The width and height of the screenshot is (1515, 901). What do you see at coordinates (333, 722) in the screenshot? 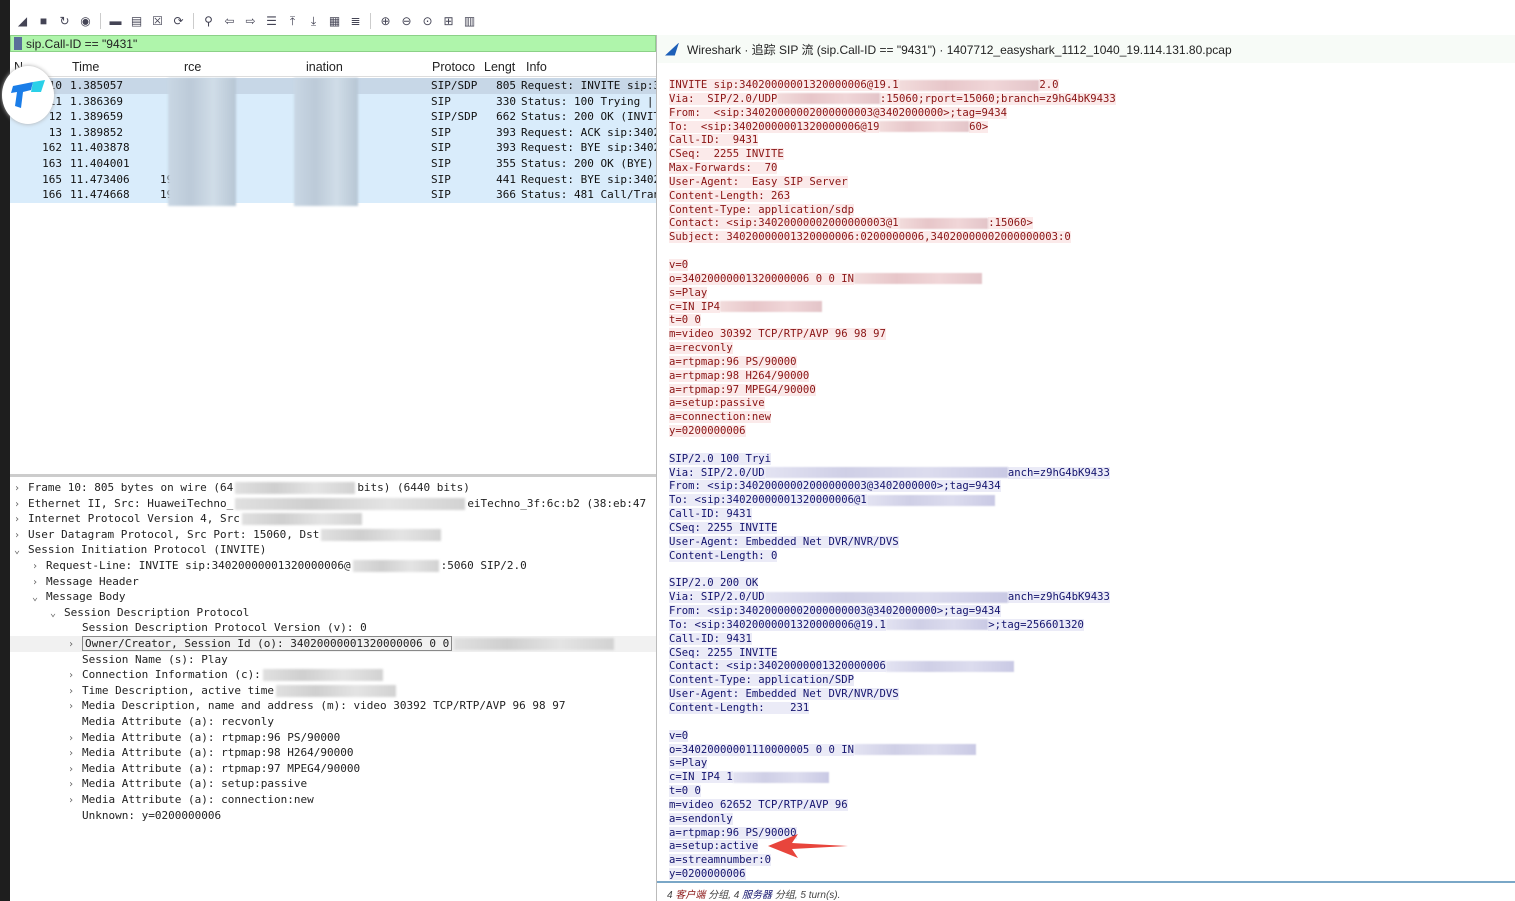
I see `tree-item: Media Attribute (a): recvonly` at bounding box center [333, 722].